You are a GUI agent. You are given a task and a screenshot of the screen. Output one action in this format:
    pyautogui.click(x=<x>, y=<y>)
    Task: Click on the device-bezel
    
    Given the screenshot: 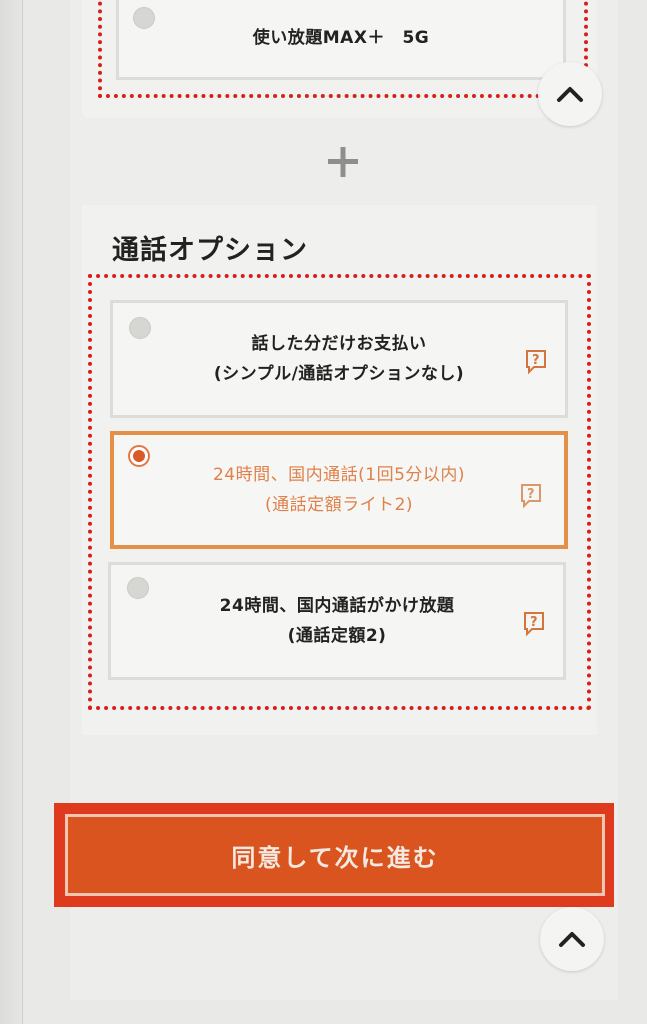 What is the action you would take?
    pyautogui.click(x=11, y=512)
    